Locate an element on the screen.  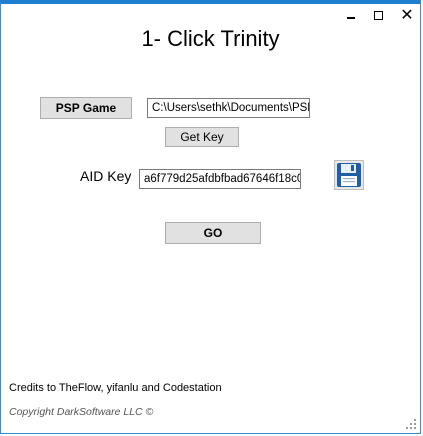
window-controls: ✕ is located at coordinates (379, 16).